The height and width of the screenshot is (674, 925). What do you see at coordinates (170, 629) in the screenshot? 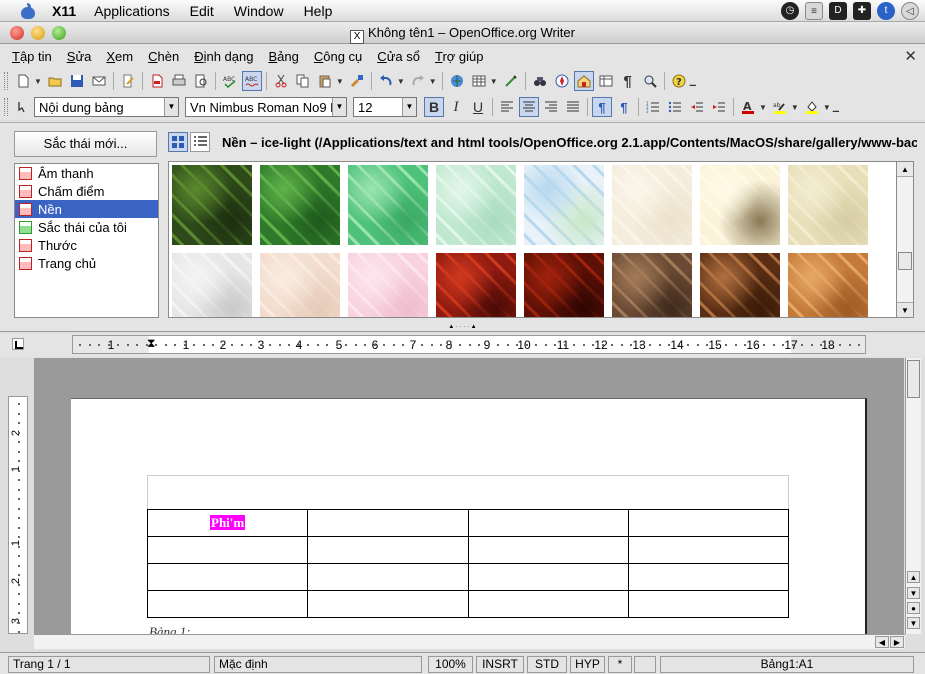
I see `table-caption: Bảng 1:` at bounding box center [170, 629].